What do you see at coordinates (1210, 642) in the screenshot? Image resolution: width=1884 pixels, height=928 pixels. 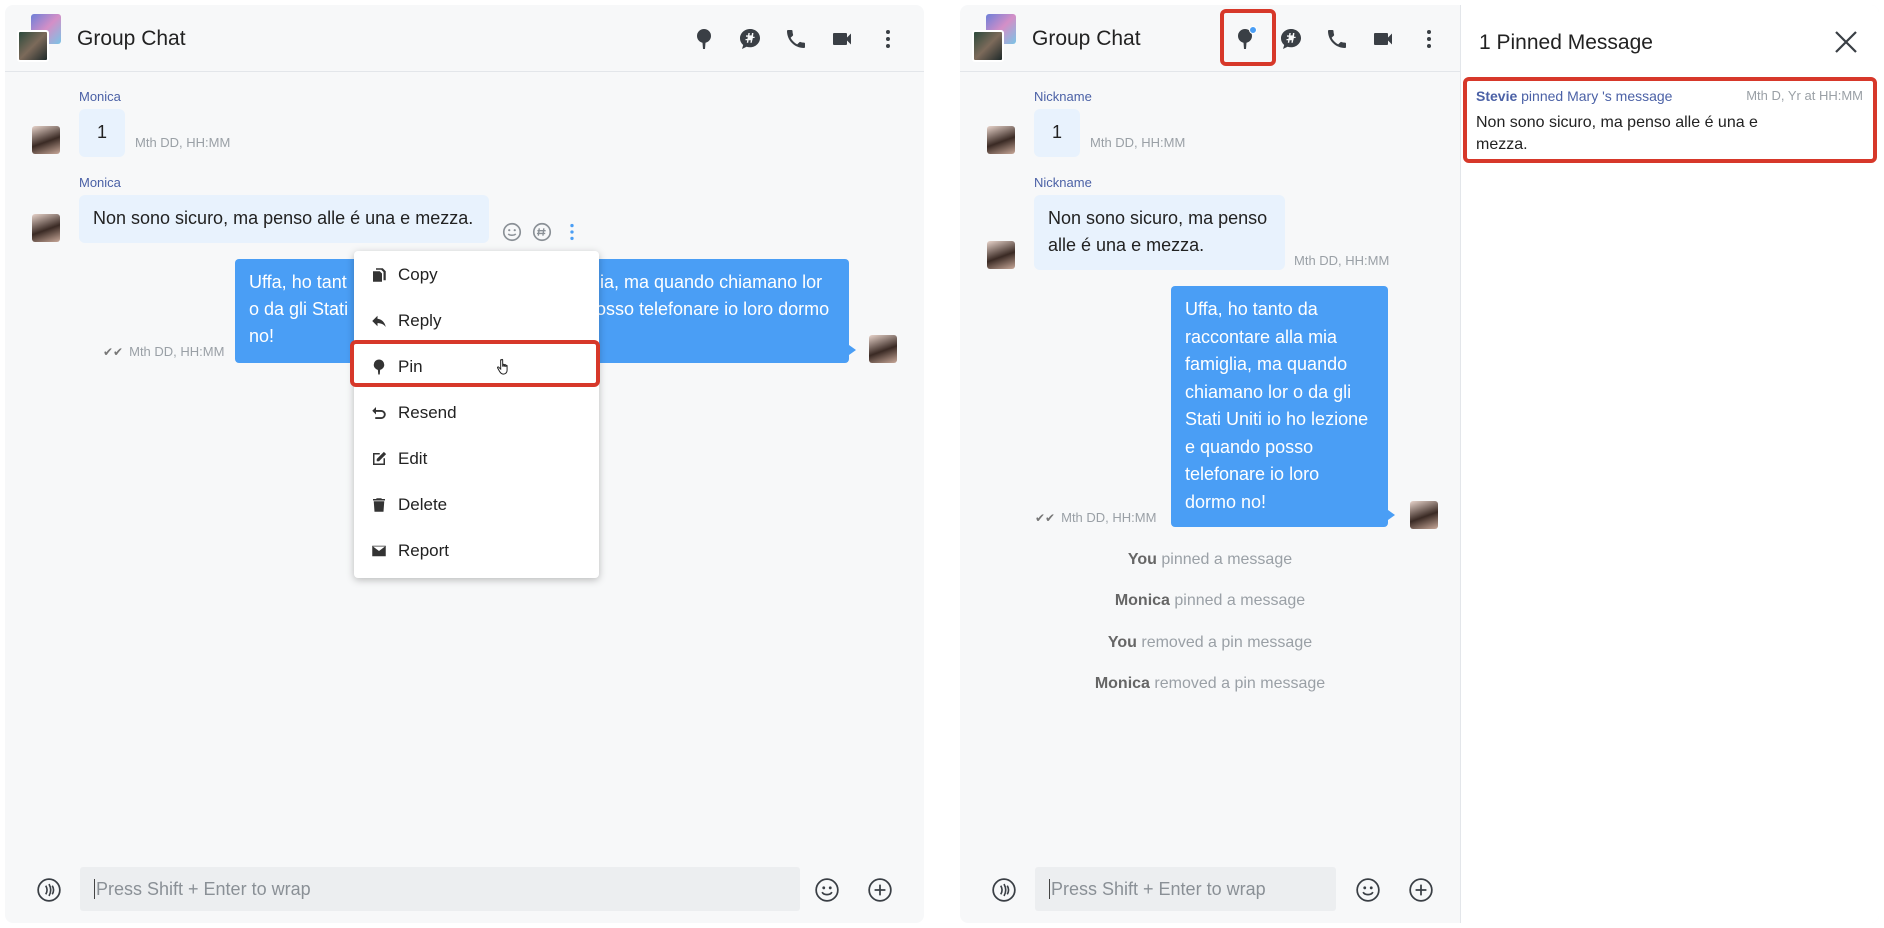 I see `system-message: You removed a pin message` at bounding box center [1210, 642].